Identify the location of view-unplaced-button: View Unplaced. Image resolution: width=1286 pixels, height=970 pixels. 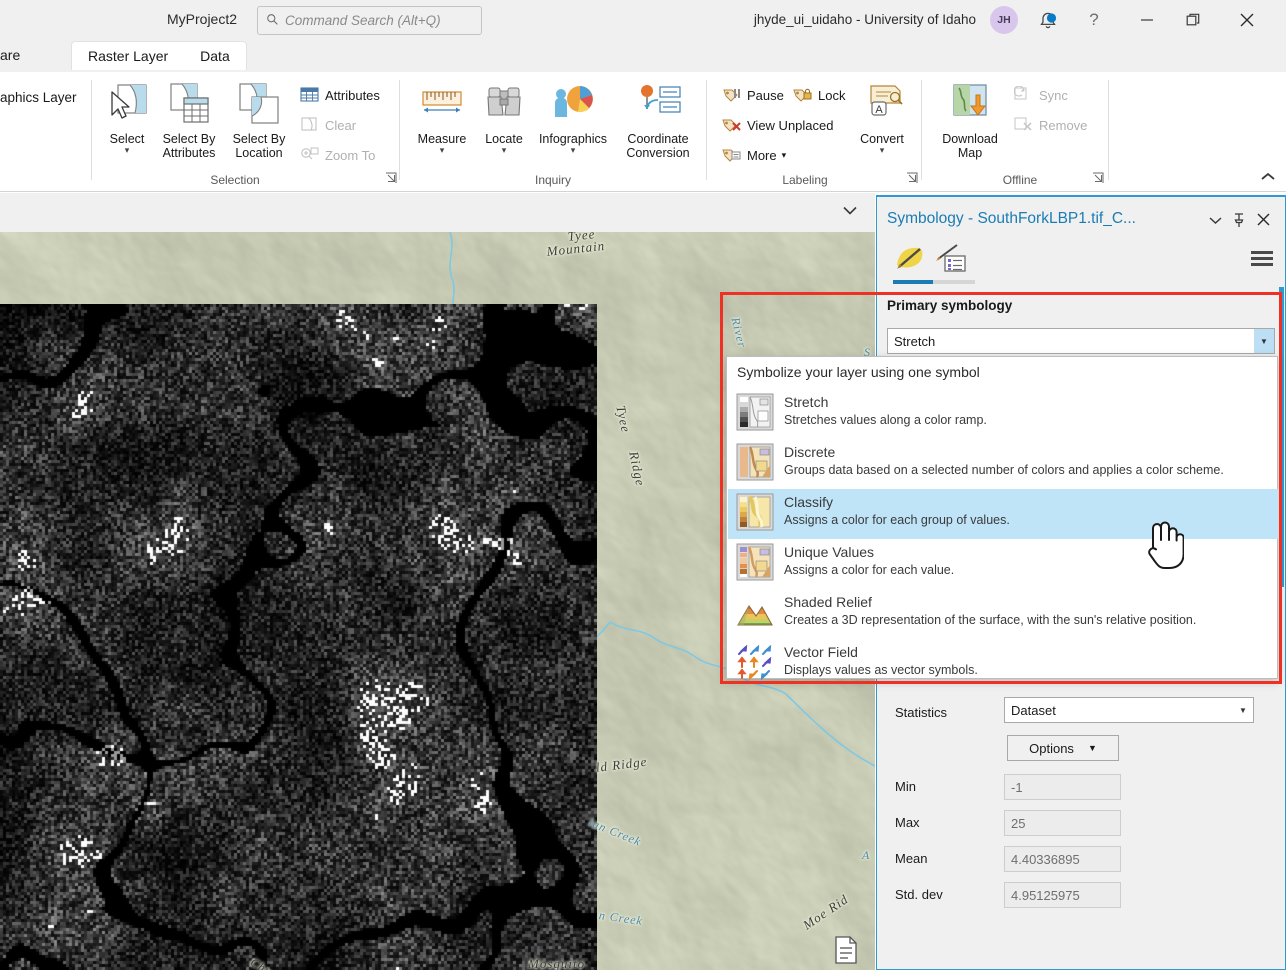
(777, 125).